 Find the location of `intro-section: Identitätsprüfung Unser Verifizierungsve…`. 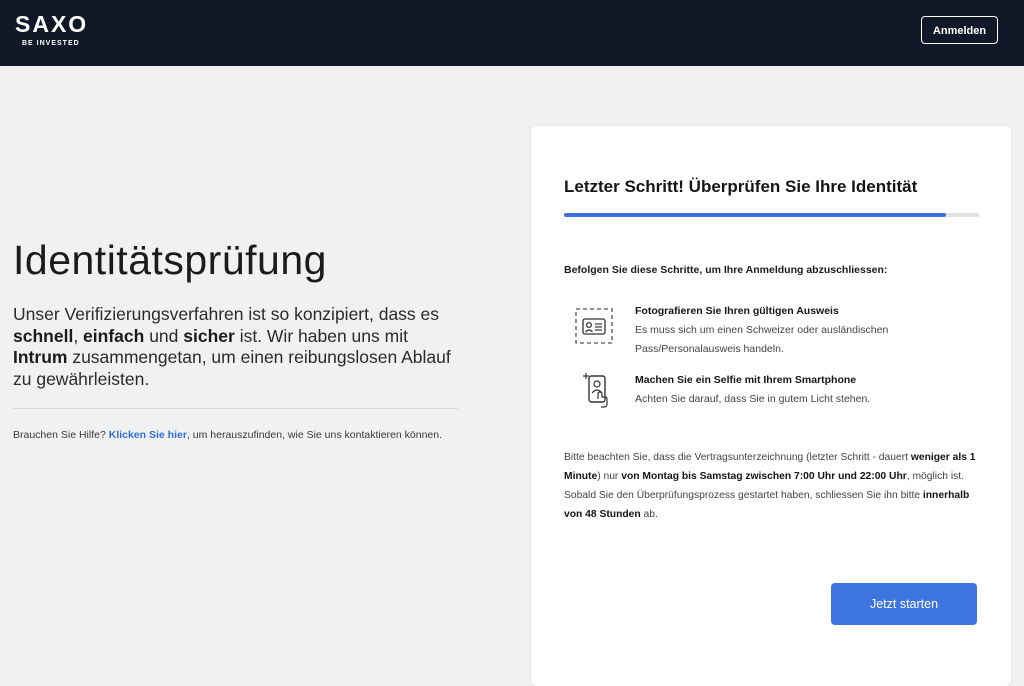

intro-section: Identitätsprüfung Unser Verifizierungsve… is located at coordinates (235, 336).